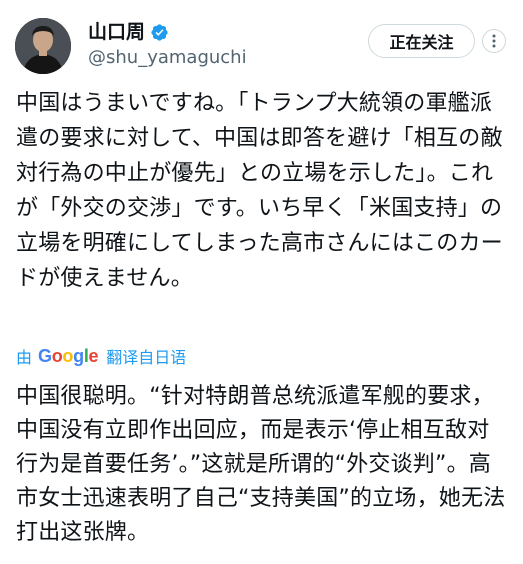 This screenshot has height=564, width=523. Describe the element at coordinates (68, 355) in the screenshot. I see `google-logo: Google` at that location.